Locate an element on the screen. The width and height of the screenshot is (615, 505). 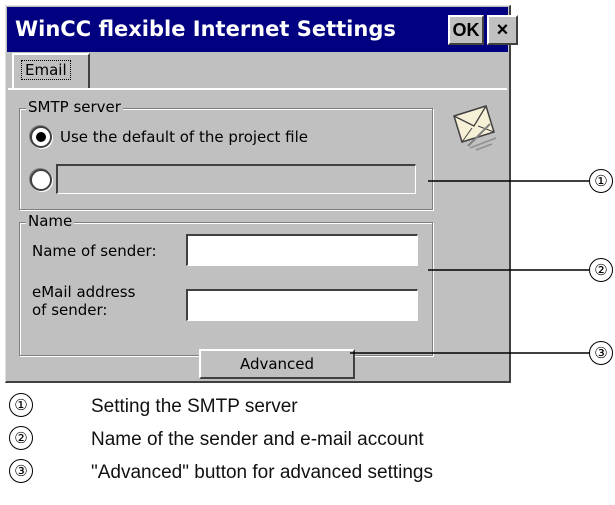
legend-num-3: ③ is located at coordinates (21, 471).